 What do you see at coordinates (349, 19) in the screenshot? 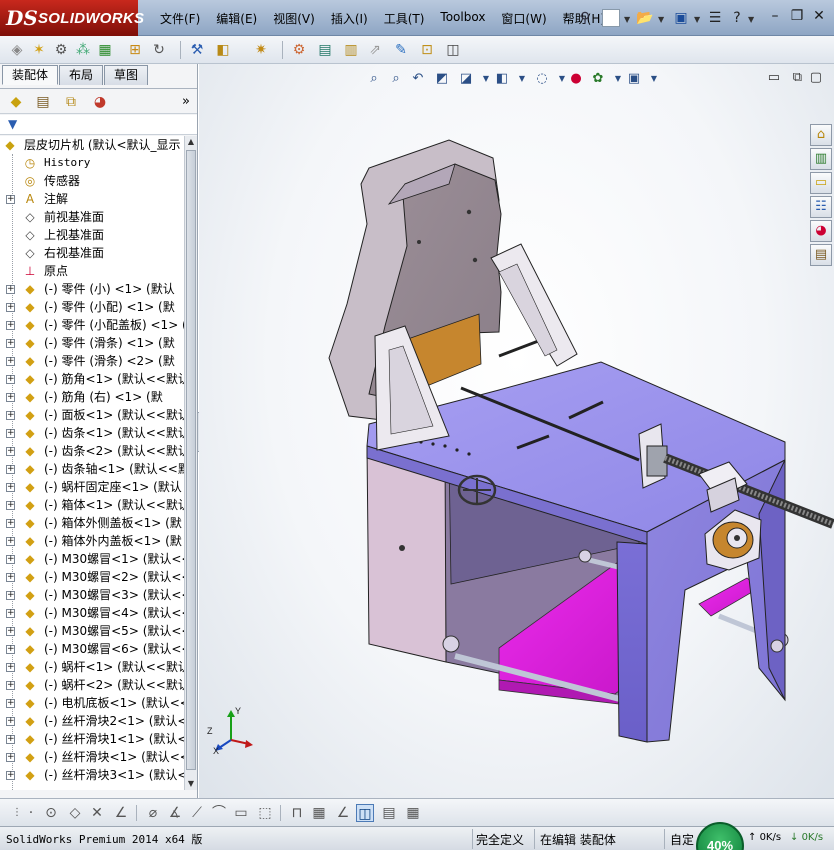
I see `menu-insert: 插入(I)` at bounding box center [349, 19].